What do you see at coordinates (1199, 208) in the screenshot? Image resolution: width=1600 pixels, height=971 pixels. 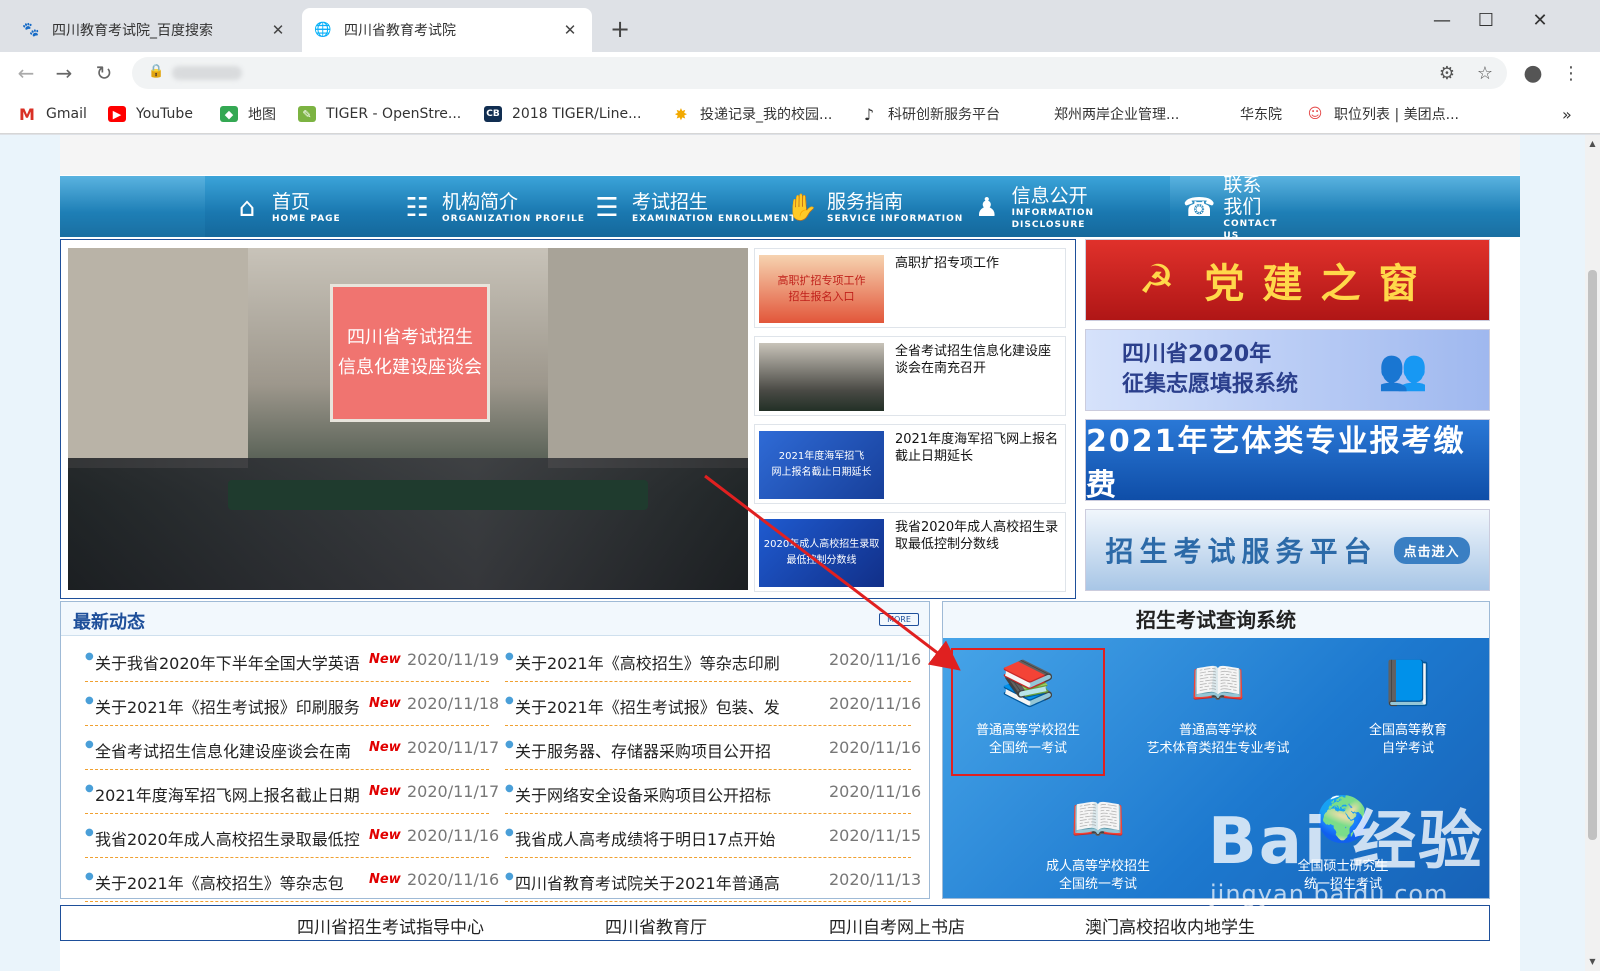 I see `support-icon: ☎` at bounding box center [1199, 208].